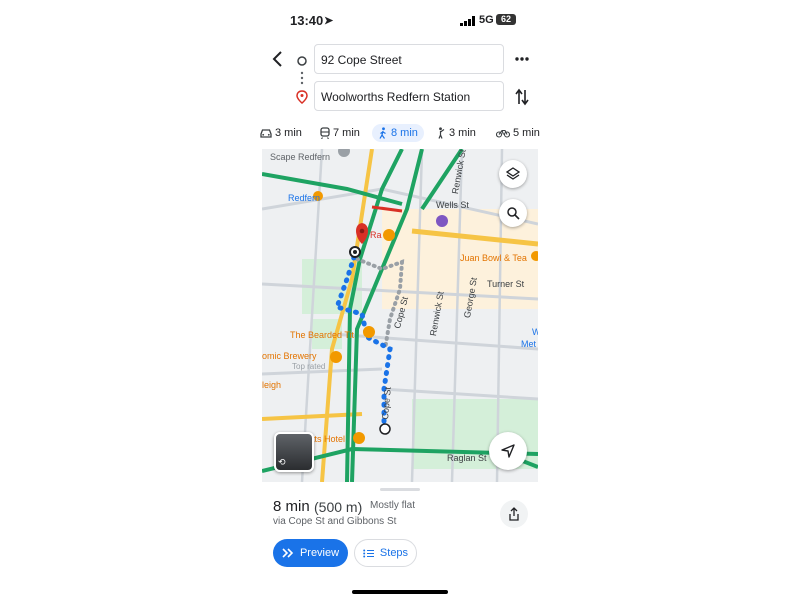  I want to click on battery-icon: 62, so click(506, 19).